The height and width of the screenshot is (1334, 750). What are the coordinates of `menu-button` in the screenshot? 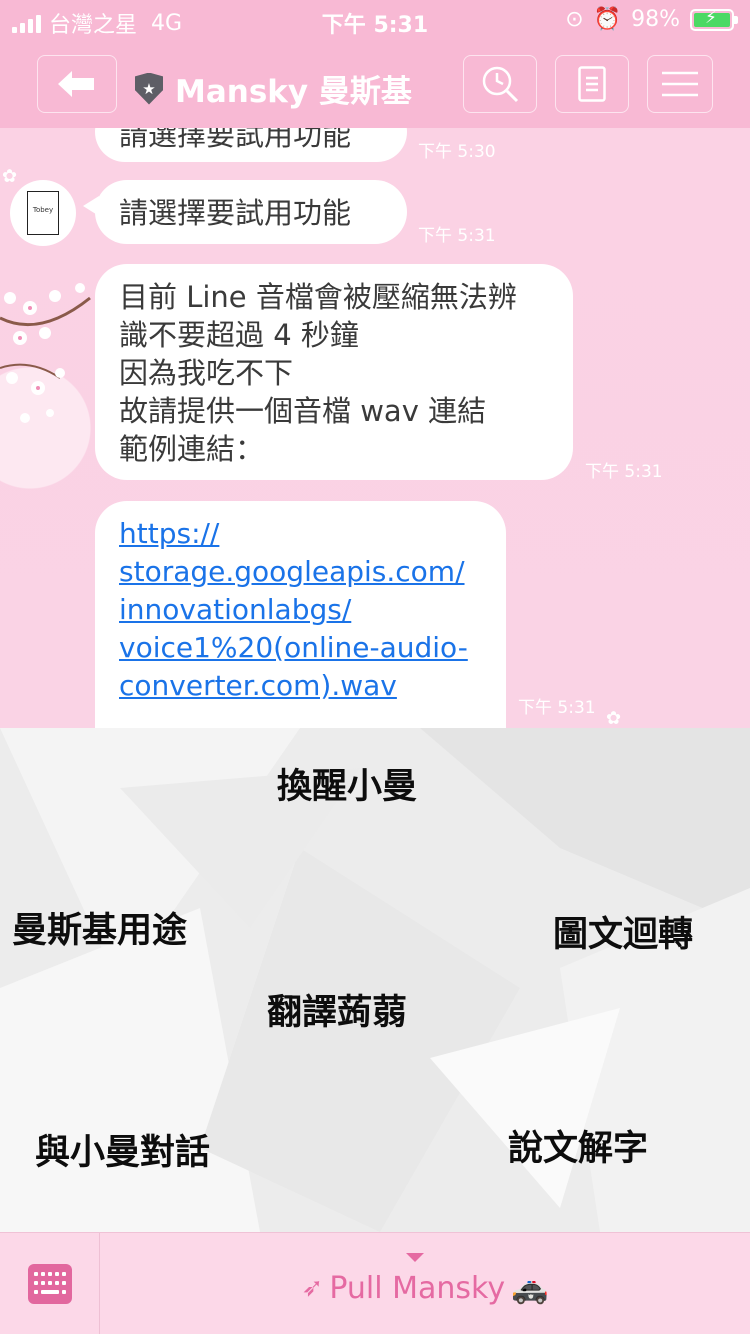 It's located at (680, 84).